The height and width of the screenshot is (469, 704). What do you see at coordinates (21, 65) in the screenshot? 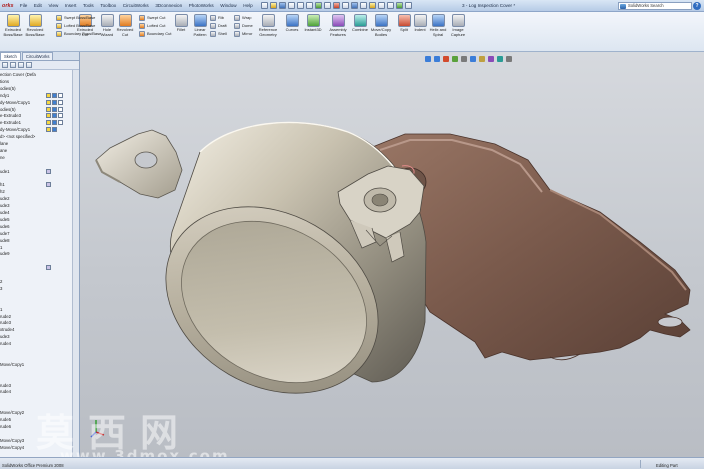
I see `configuration-tab-icon` at bounding box center [21, 65].